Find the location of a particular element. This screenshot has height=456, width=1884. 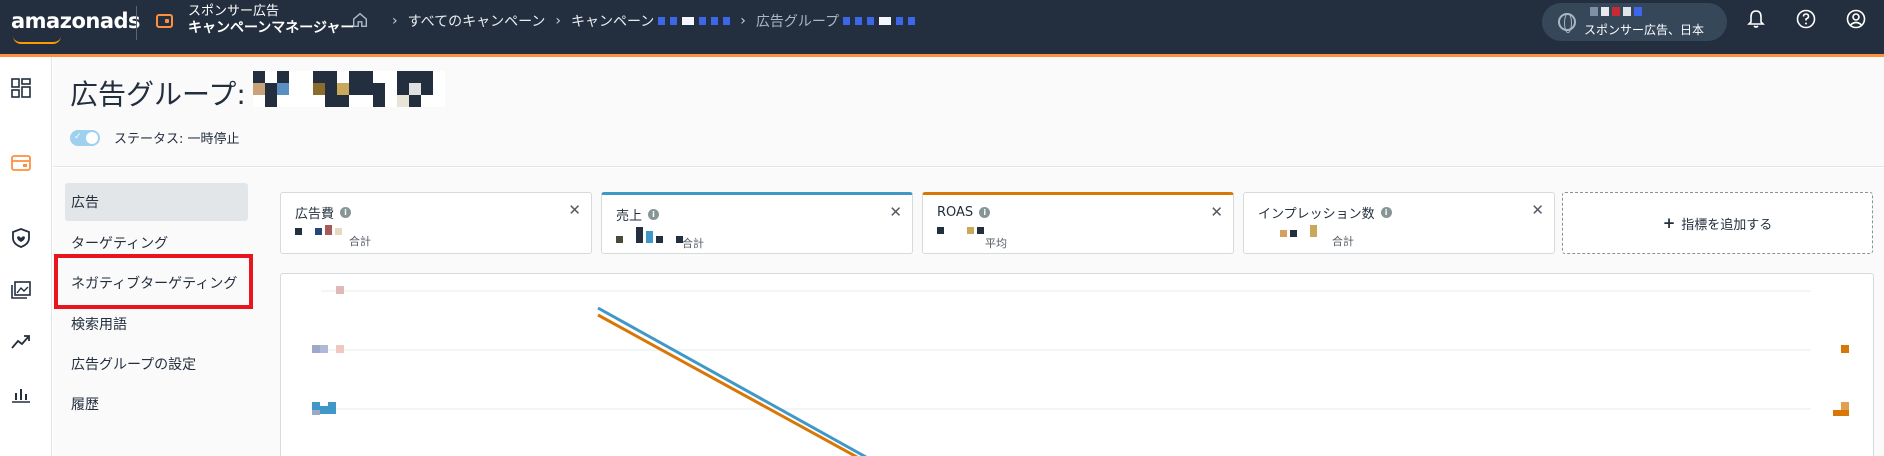

metric-name: 売上 i is located at coordinates (638, 214).